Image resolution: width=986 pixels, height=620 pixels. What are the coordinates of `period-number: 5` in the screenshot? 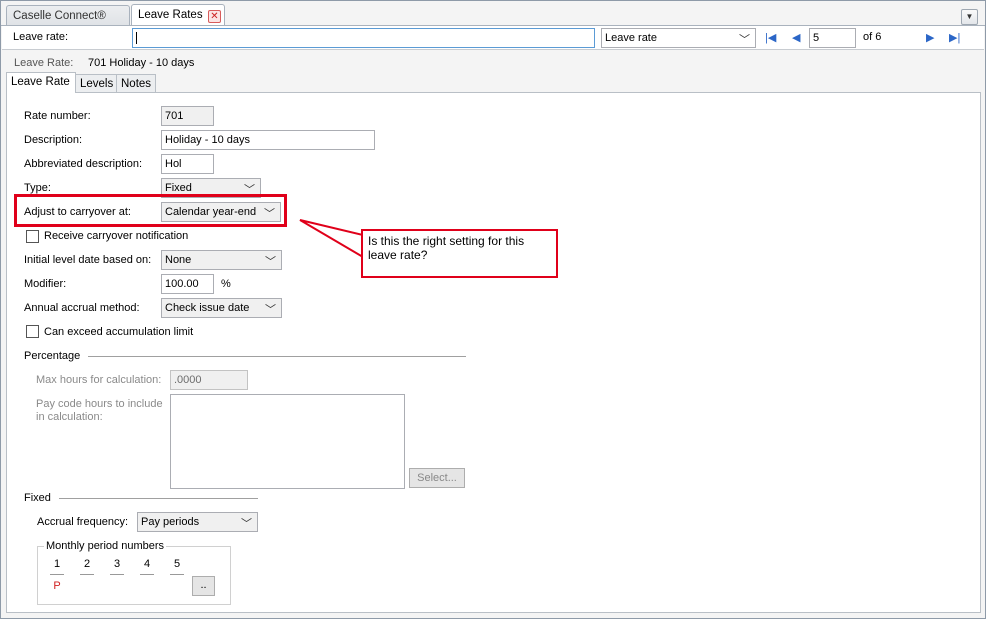 It's located at (177, 564).